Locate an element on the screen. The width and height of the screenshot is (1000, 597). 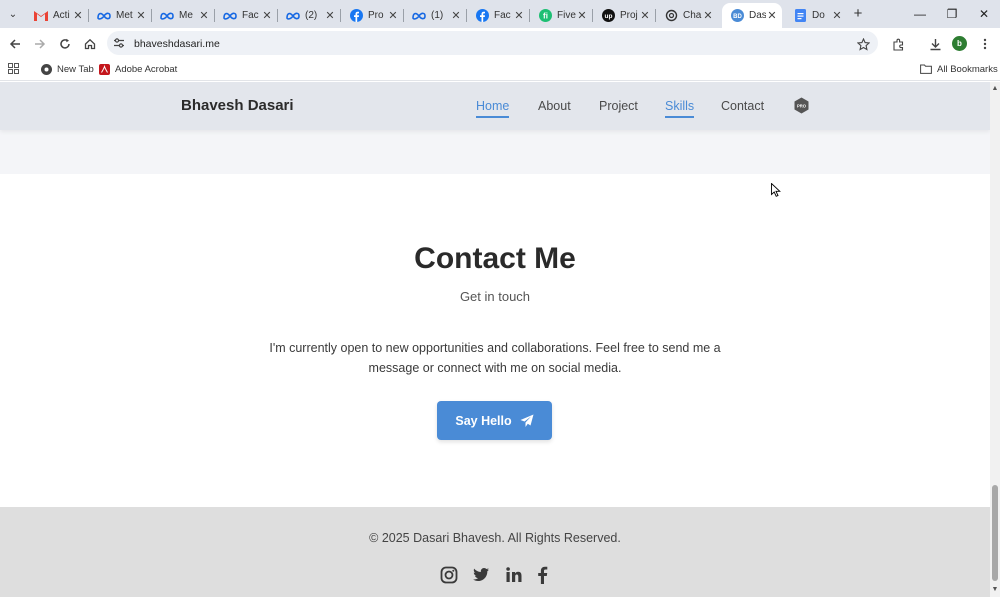
nav-about: About is located at coordinates (554, 107).